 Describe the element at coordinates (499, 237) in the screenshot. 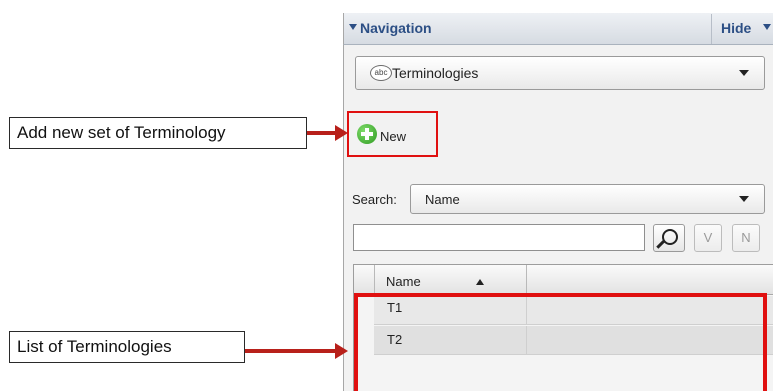

I see `search-input` at that location.